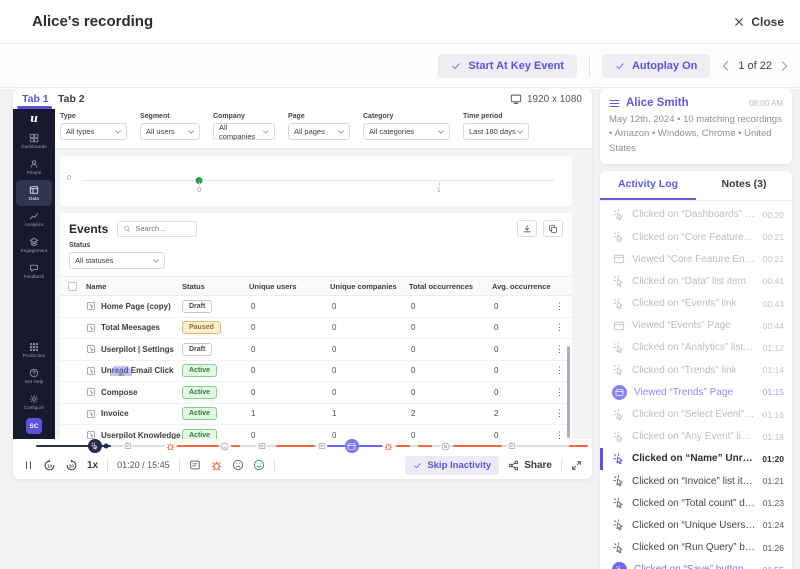 The width and height of the screenshot is (800, 569). I want to click on activity-log-item: Viewed “Core Feature Engagment” 00:21, so click(696, 259).